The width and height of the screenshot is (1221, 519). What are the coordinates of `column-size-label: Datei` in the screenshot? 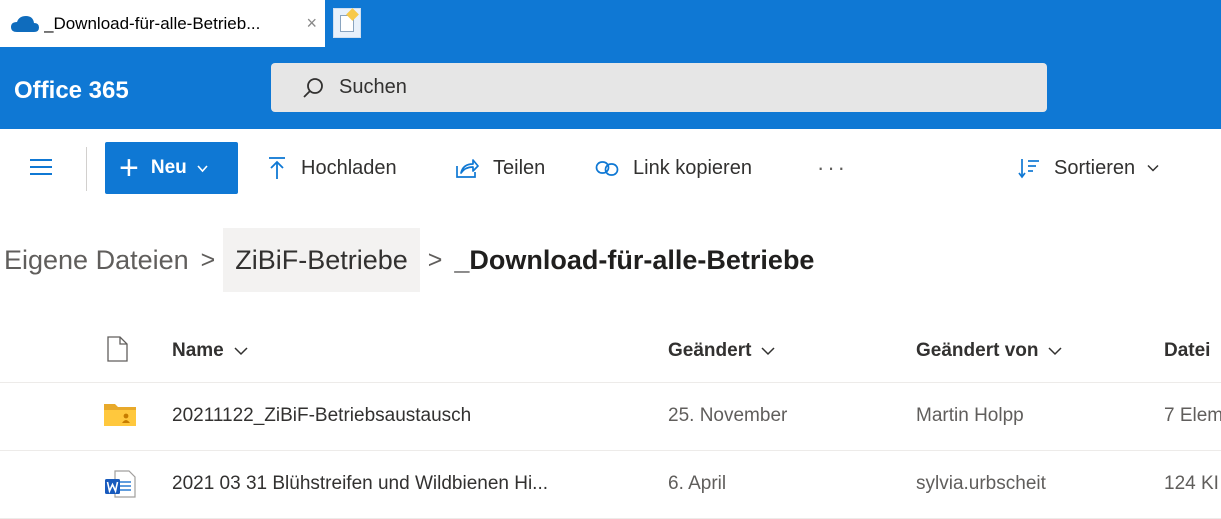 It's located at (1187, 350).